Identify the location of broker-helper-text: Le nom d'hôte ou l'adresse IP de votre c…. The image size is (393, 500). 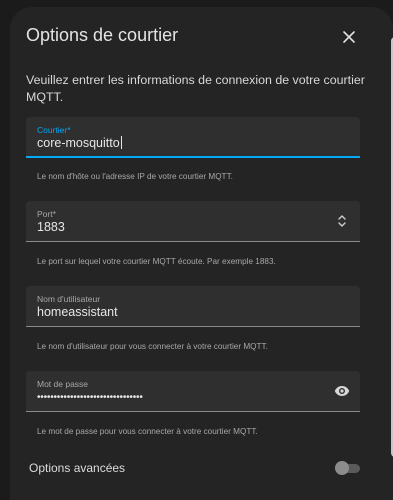
(135, 176).